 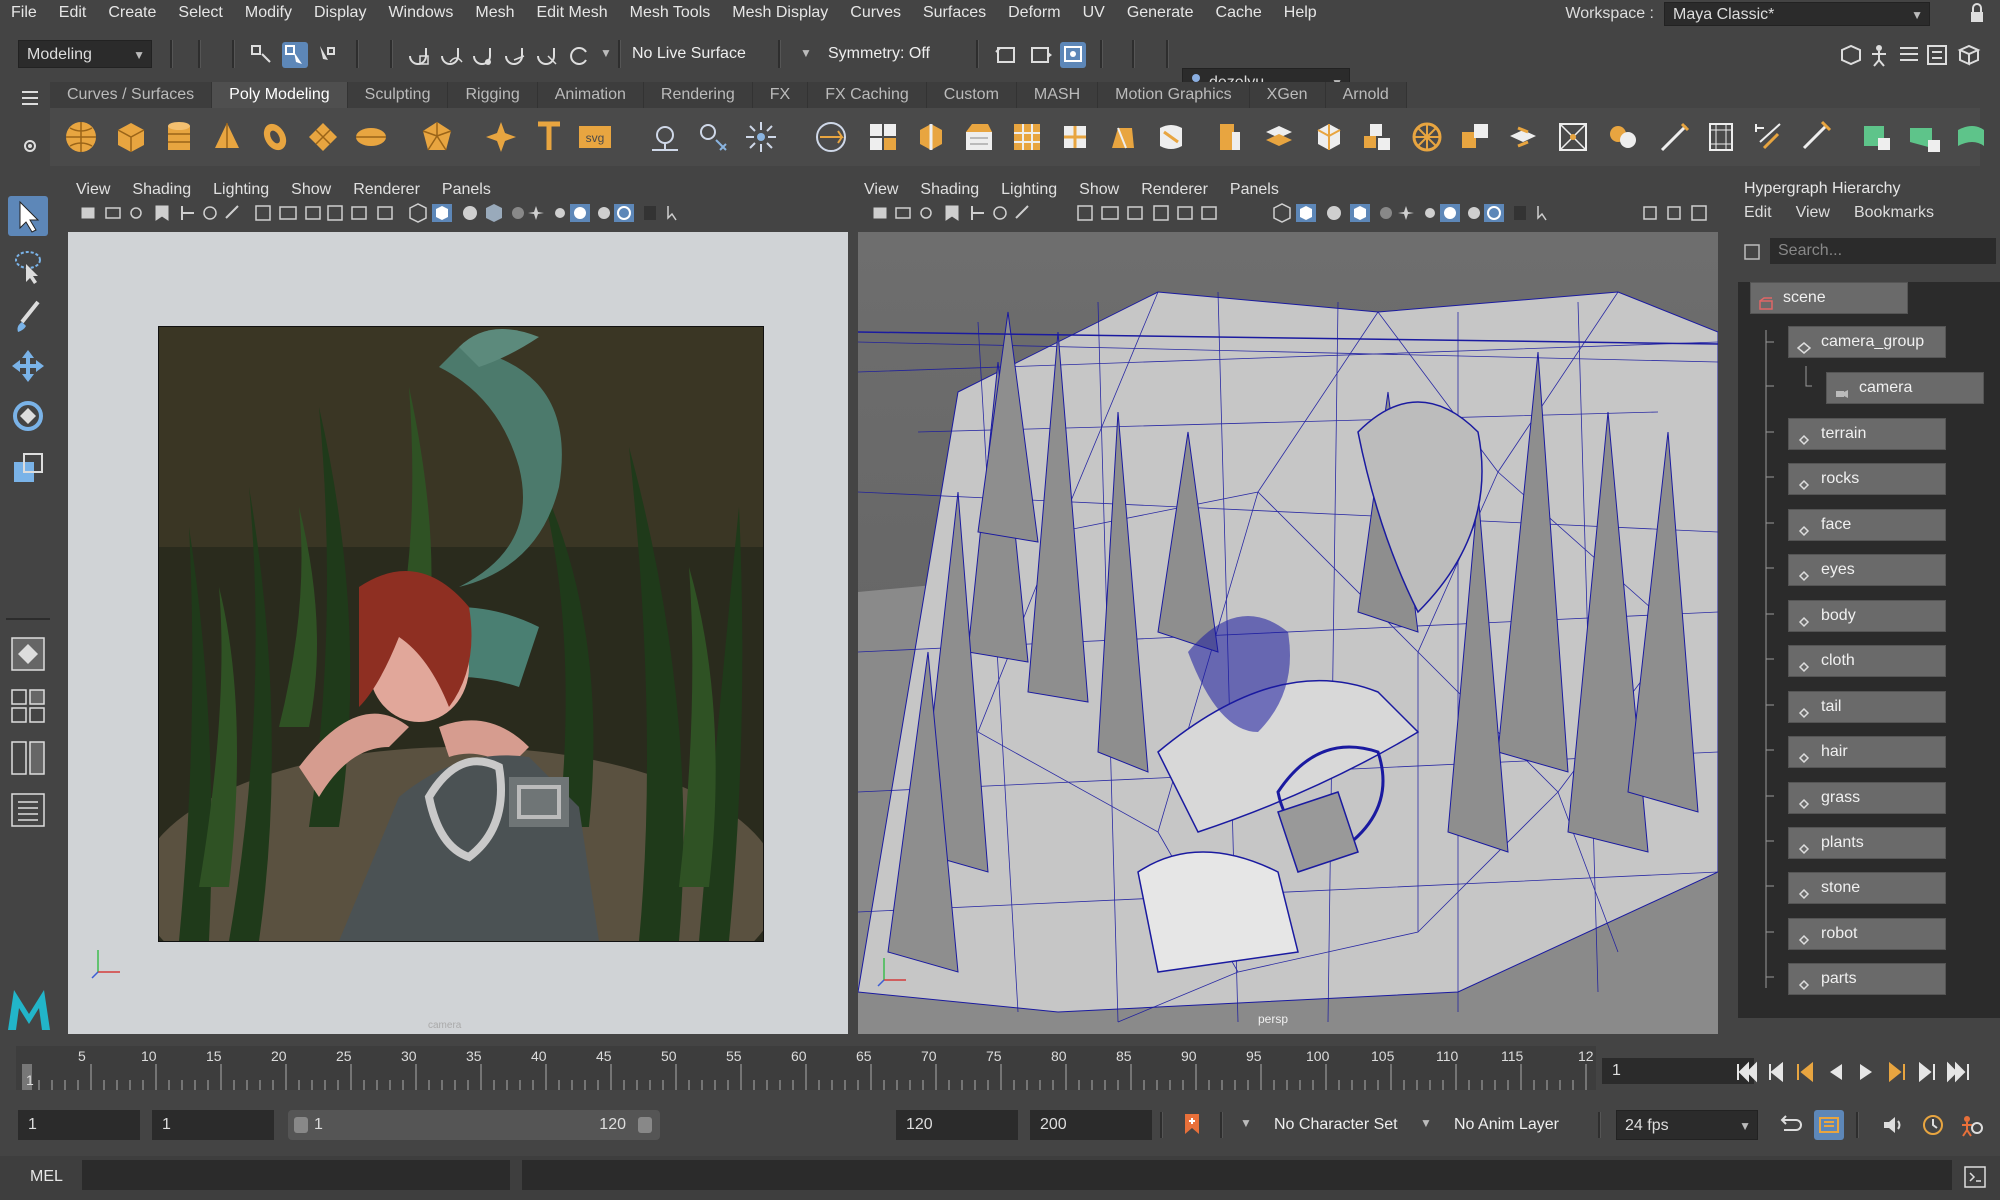 I want to click on lock-icon, so click(x=1977, y=13).